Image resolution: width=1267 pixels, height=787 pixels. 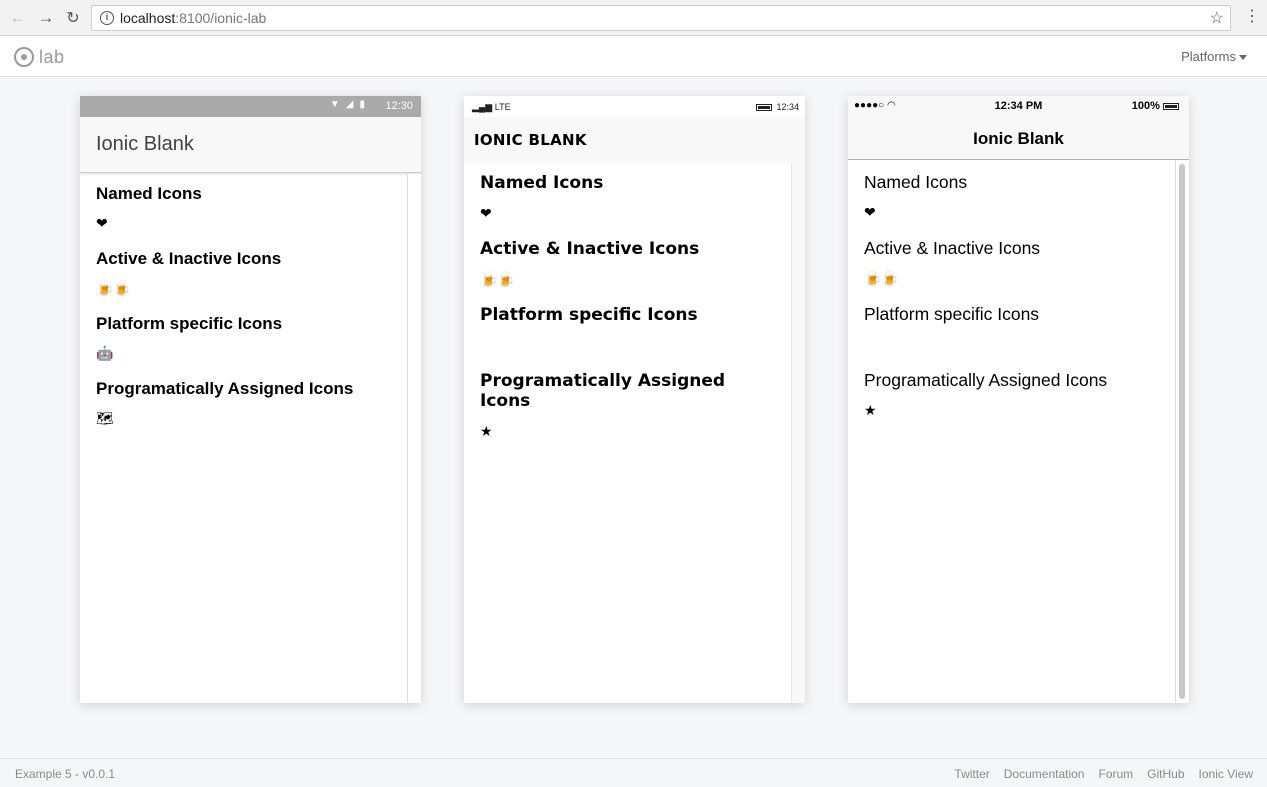 I want to click on platforms-dropdown: Platforms, so click(x=1214, y=56).